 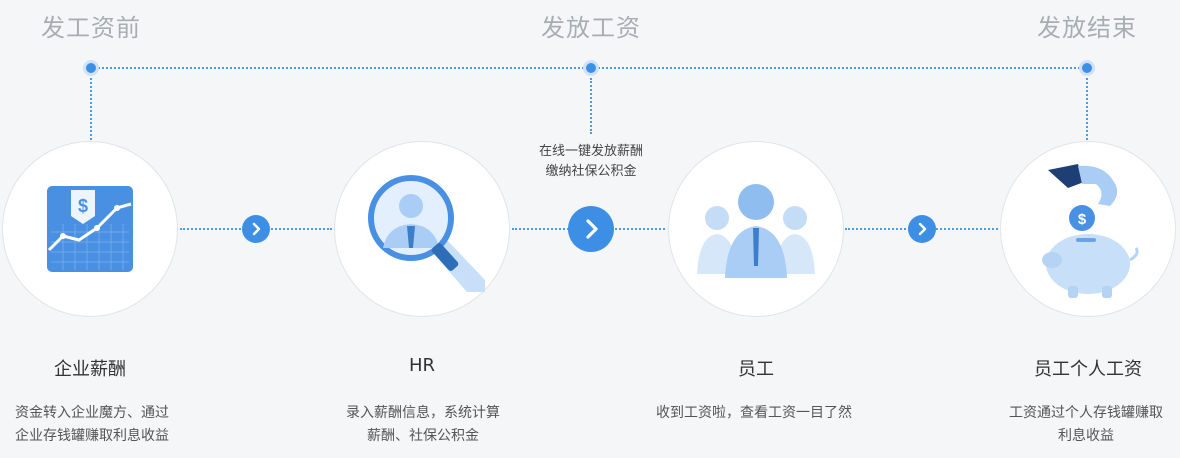 What do you see at coordinates (591, 171) in the screenshot?
I see `middle-note-line-2: 缴纳社保公积金` at bounding box center [591, 171].